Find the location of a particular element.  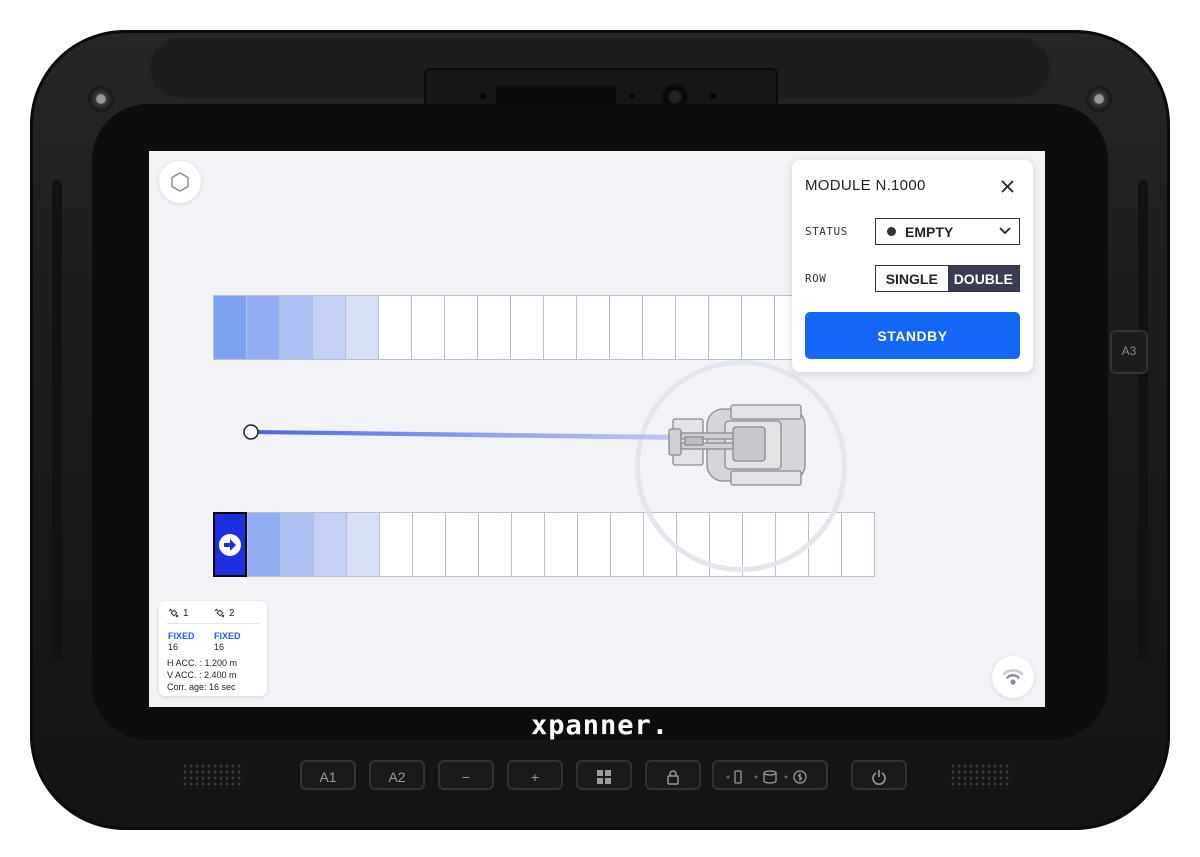

gnss-antenna-2: 2 is located at coordinates (224, 613).